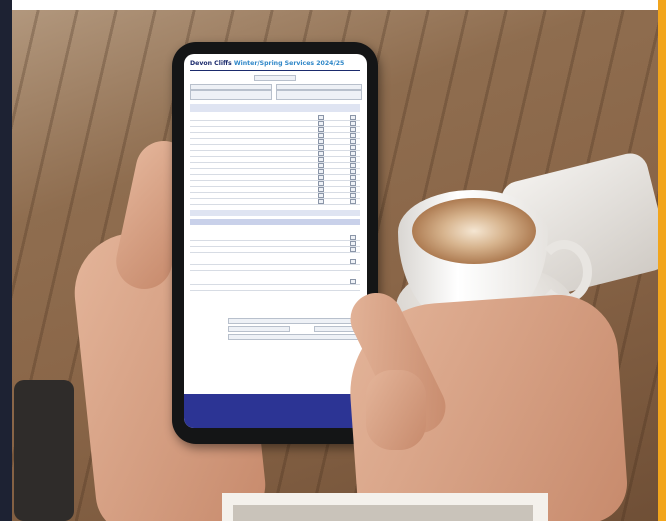 The width and height of the screenshot is (666, 521). What do you see at coordinates (211, 63) in the screenshot?
I see `form-title-brand: Devon Cliffs` at bounding box center [211, 63].